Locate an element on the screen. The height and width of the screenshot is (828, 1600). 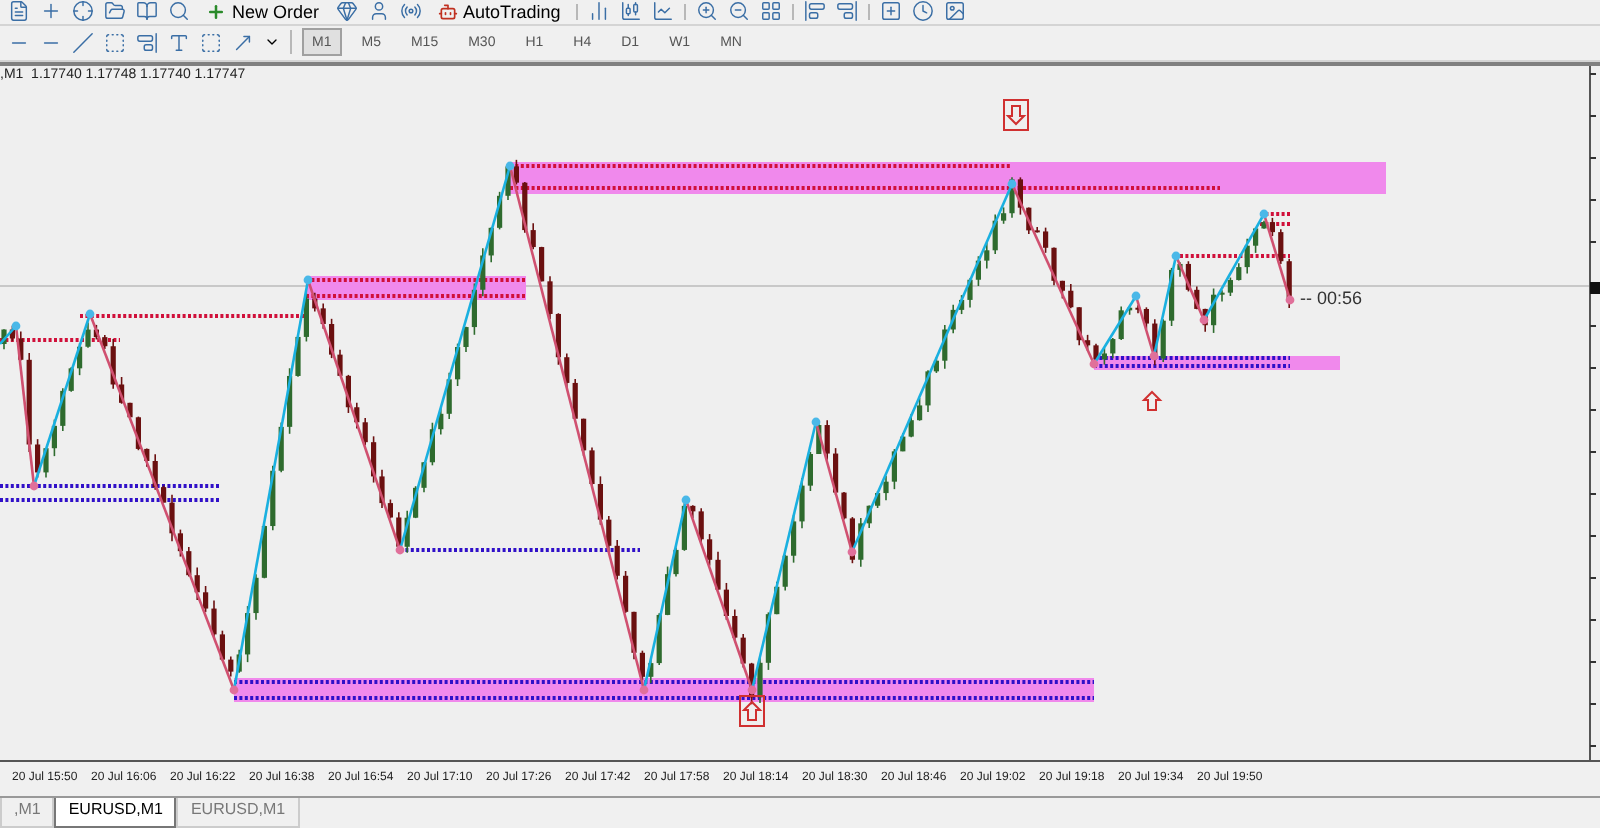
bar-countdown-text: -- 00:56 is located at coordinates (1331, 297).